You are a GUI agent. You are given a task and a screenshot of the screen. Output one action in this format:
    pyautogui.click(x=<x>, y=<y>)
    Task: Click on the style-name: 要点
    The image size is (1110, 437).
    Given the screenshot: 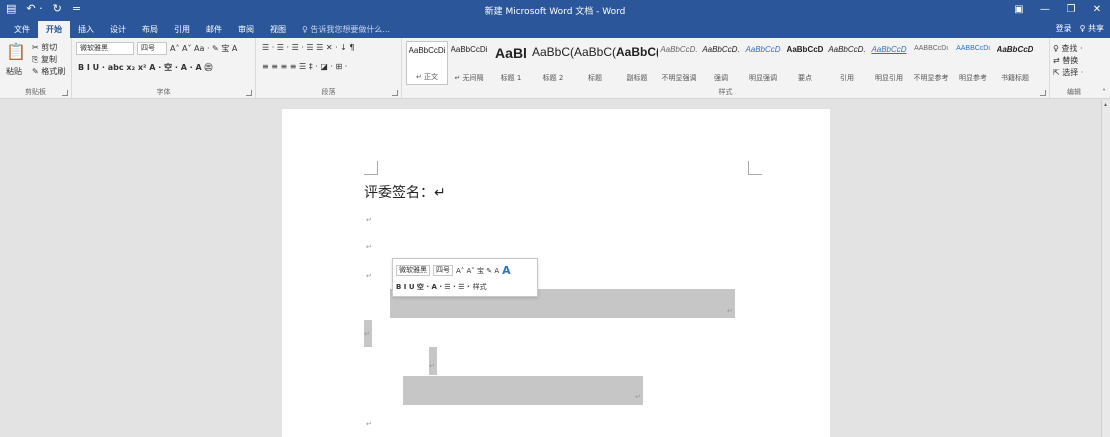 What is the action you would take?
    pyautogui.click(x=805, y=78)
    